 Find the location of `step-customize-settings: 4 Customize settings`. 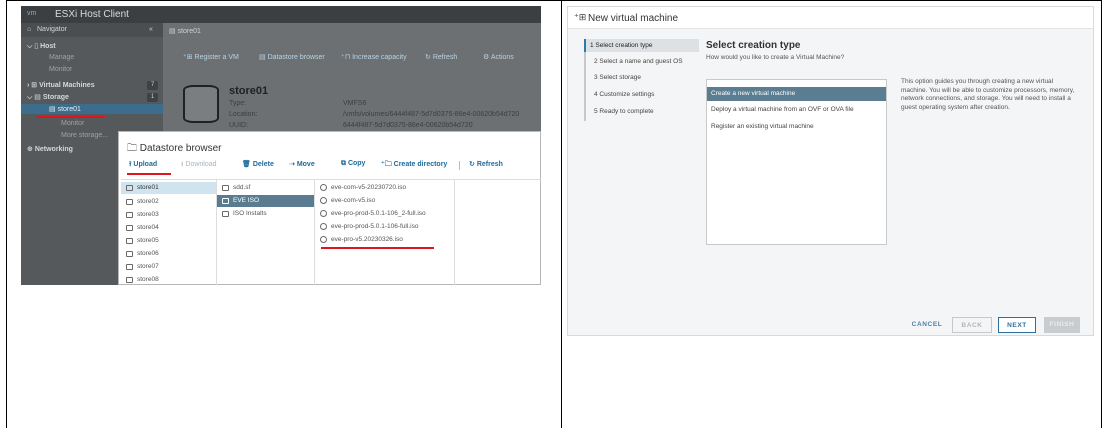

step-customize-settings: 4 Customize settings is located at coordinates (644, 94).